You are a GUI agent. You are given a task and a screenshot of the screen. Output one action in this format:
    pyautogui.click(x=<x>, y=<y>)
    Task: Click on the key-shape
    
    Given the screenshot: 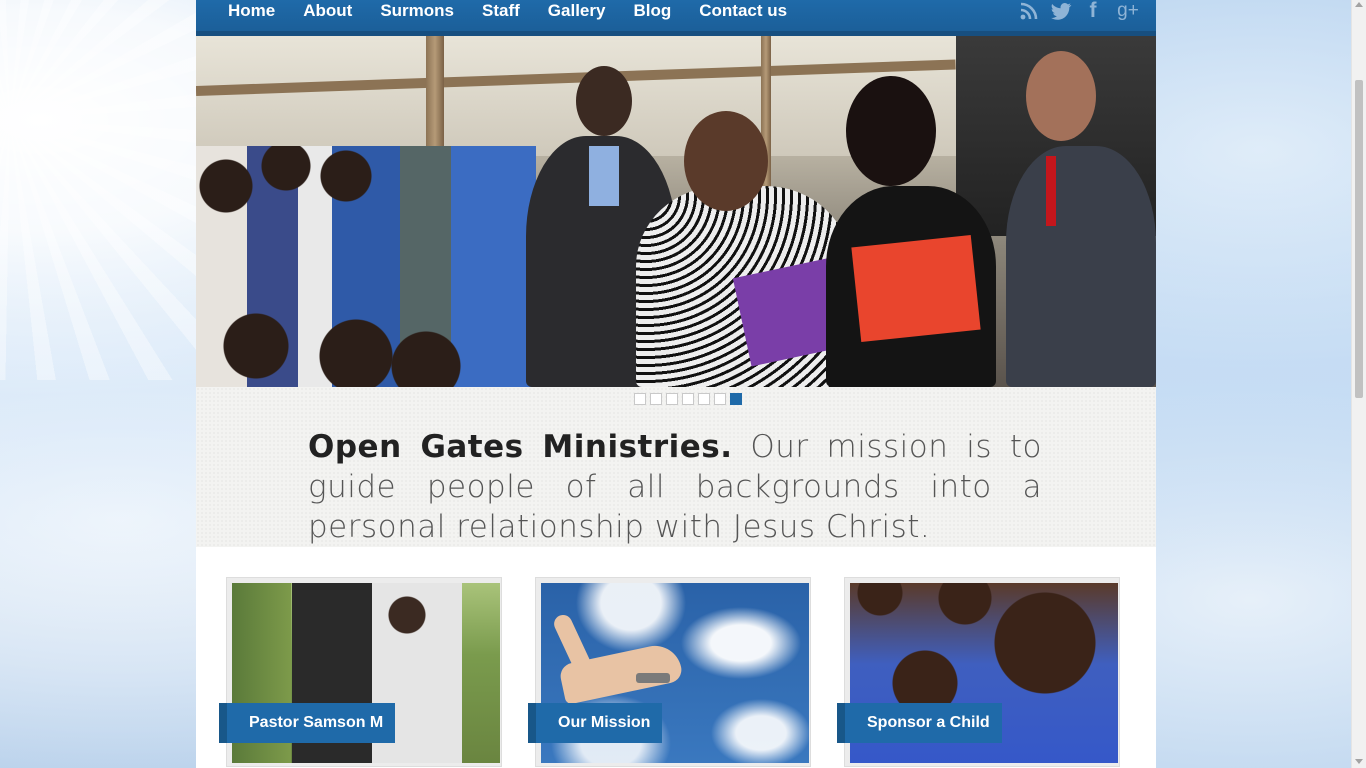 What is the action you would take?
    pyautogui.click(x=653, y=678)
    